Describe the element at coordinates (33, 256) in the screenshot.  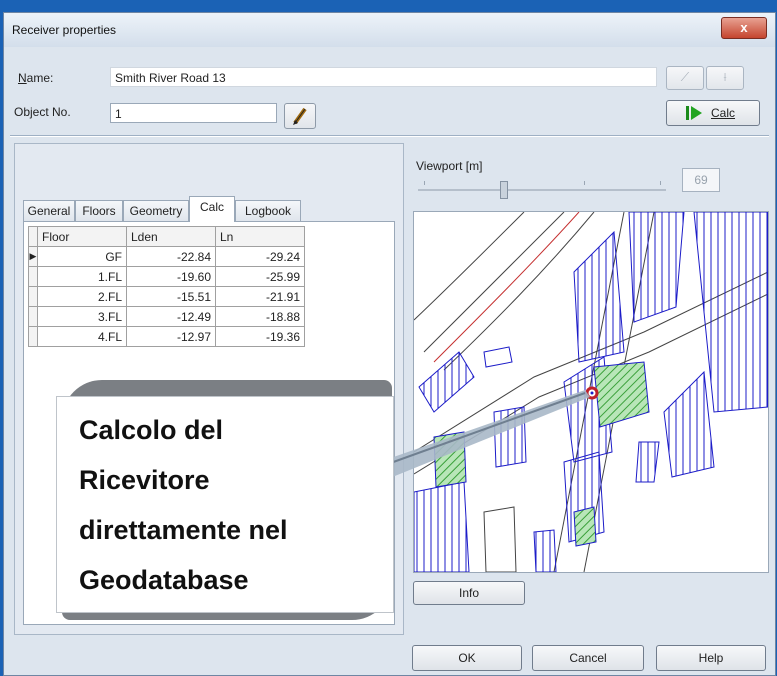
I see `current-row-indicator: ▶` at that location.